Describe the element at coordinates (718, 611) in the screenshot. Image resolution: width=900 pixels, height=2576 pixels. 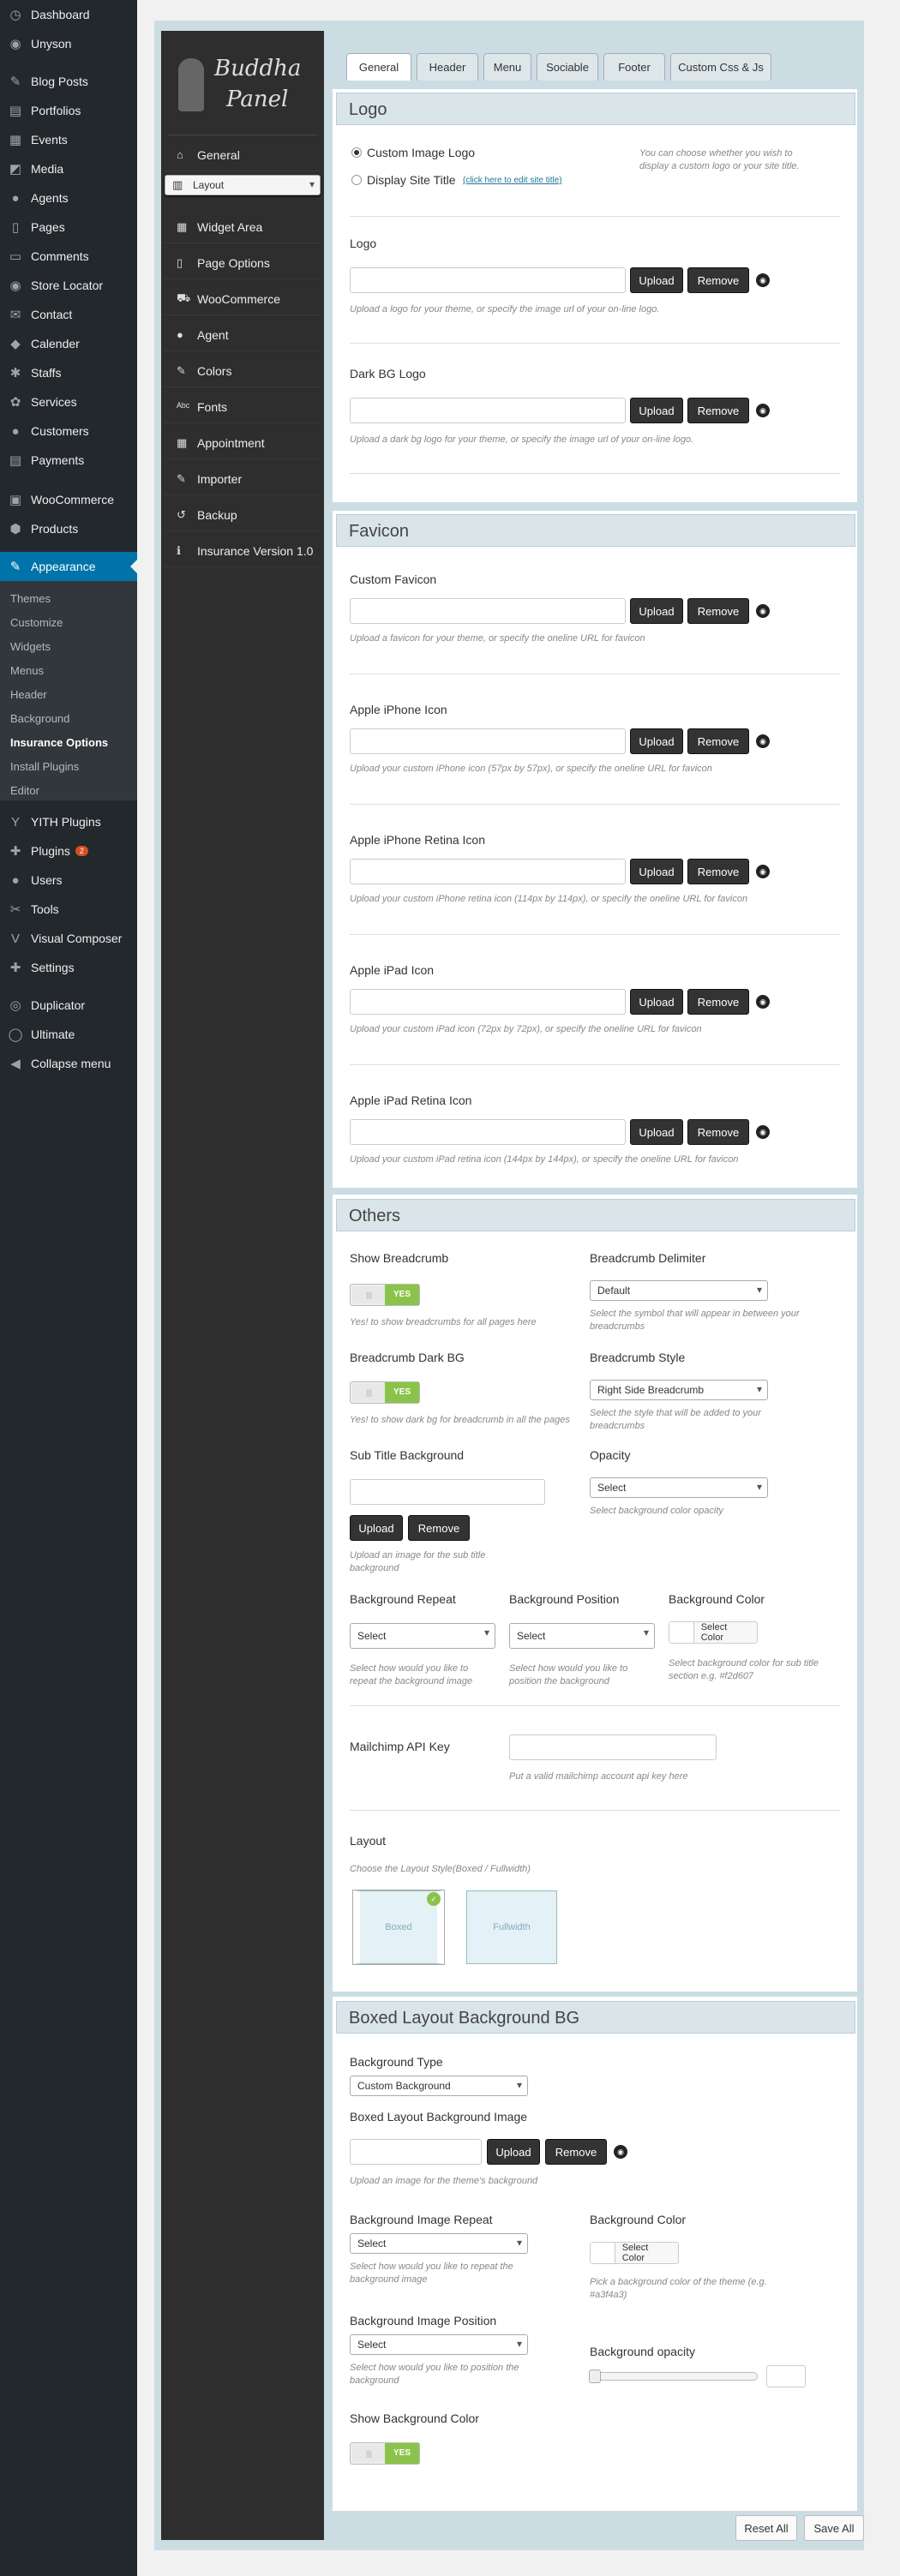
I see `custom-favicon-remove-button: Remove` at that location.